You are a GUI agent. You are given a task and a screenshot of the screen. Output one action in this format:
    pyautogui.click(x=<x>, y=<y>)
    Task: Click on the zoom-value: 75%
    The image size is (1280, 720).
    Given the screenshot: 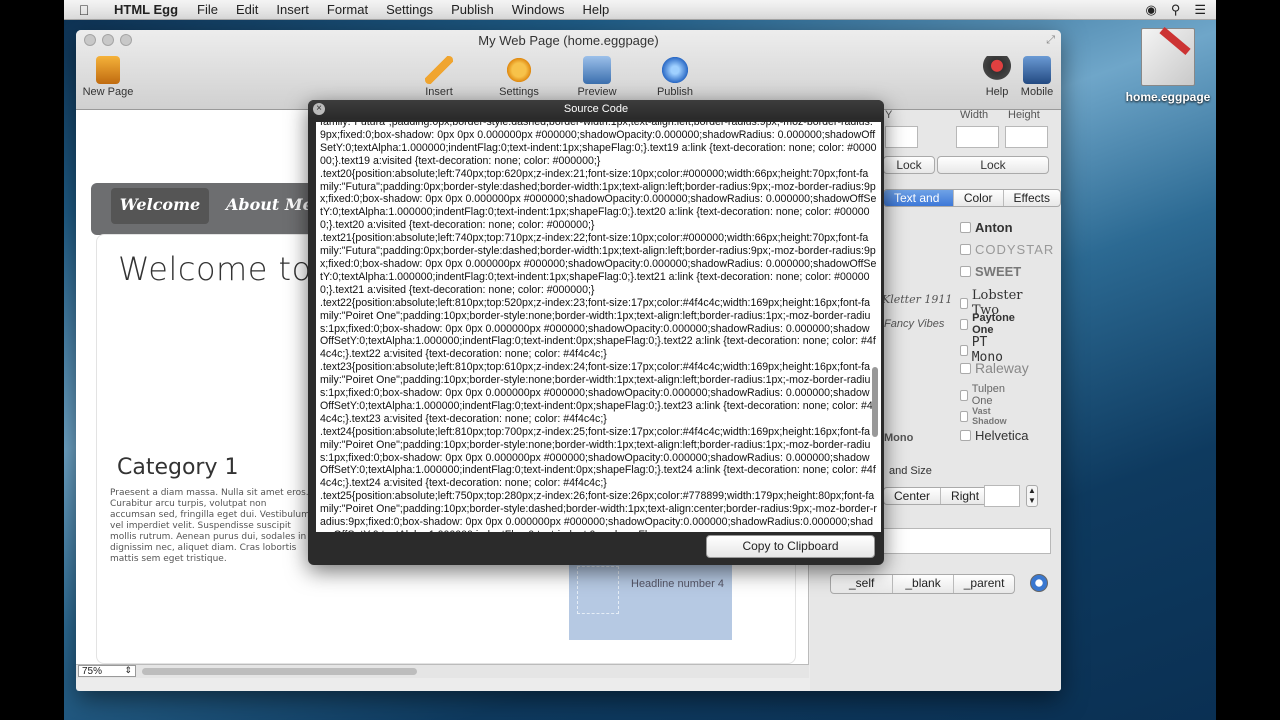 What is the action you would take?
    pyautogui.click(x=92, y=671)
    